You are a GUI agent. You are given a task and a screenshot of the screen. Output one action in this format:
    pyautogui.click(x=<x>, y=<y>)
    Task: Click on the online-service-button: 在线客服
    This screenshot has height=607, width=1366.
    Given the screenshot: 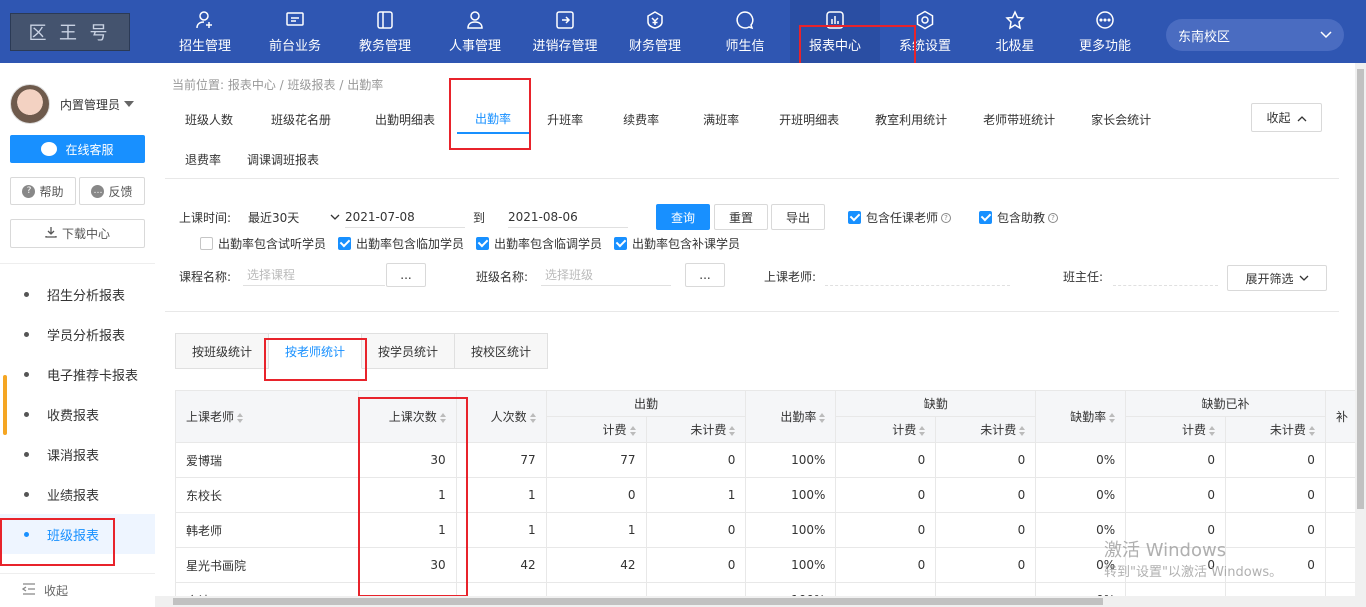 What is the action you would take?
    pyautogui.click(x=77, y=149)
    